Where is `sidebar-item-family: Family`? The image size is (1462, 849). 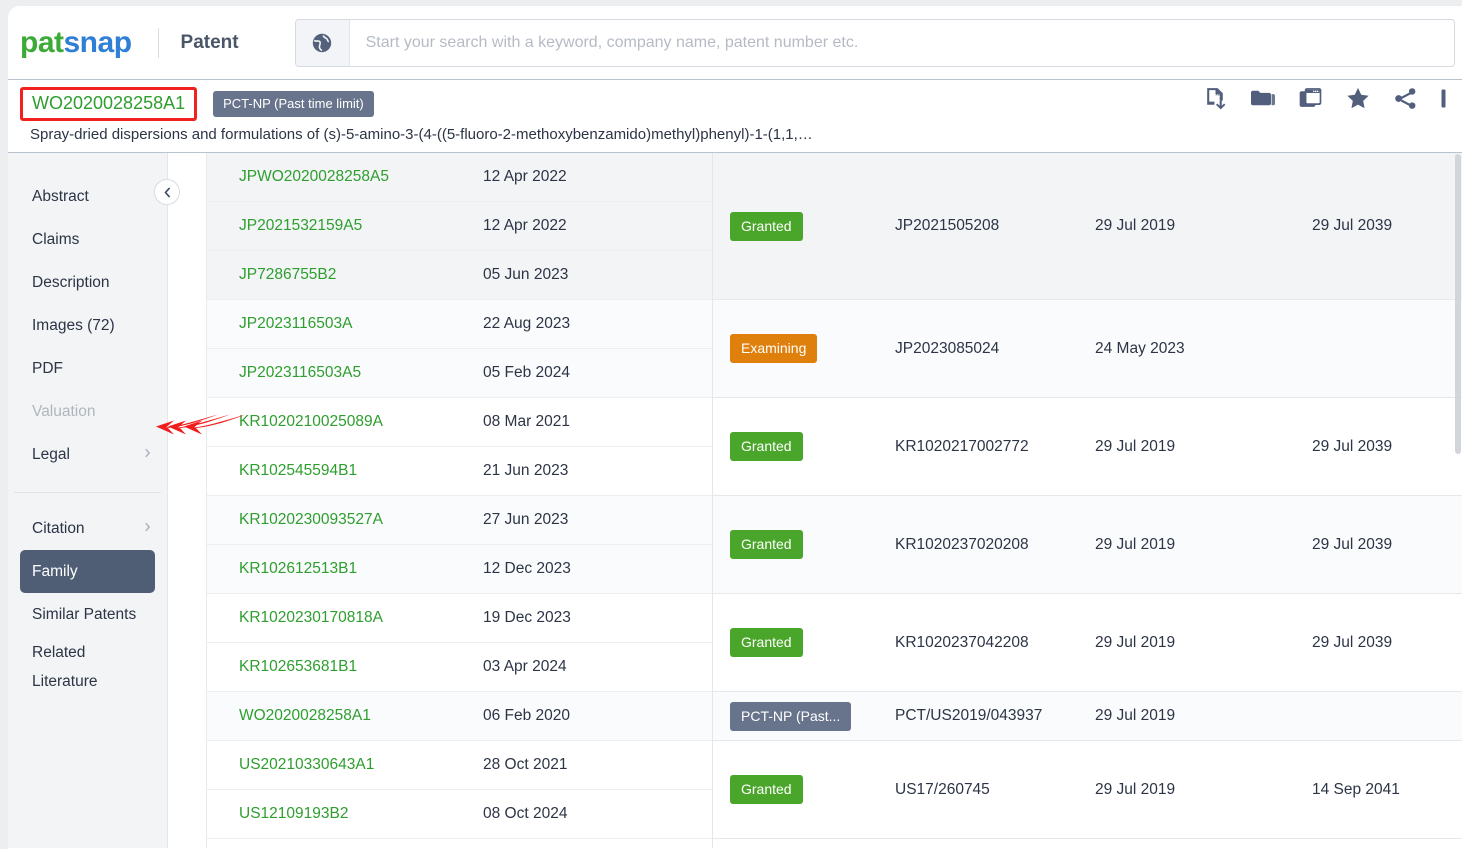 sidebar-item-family: Family is located at coordinates (87, 571).